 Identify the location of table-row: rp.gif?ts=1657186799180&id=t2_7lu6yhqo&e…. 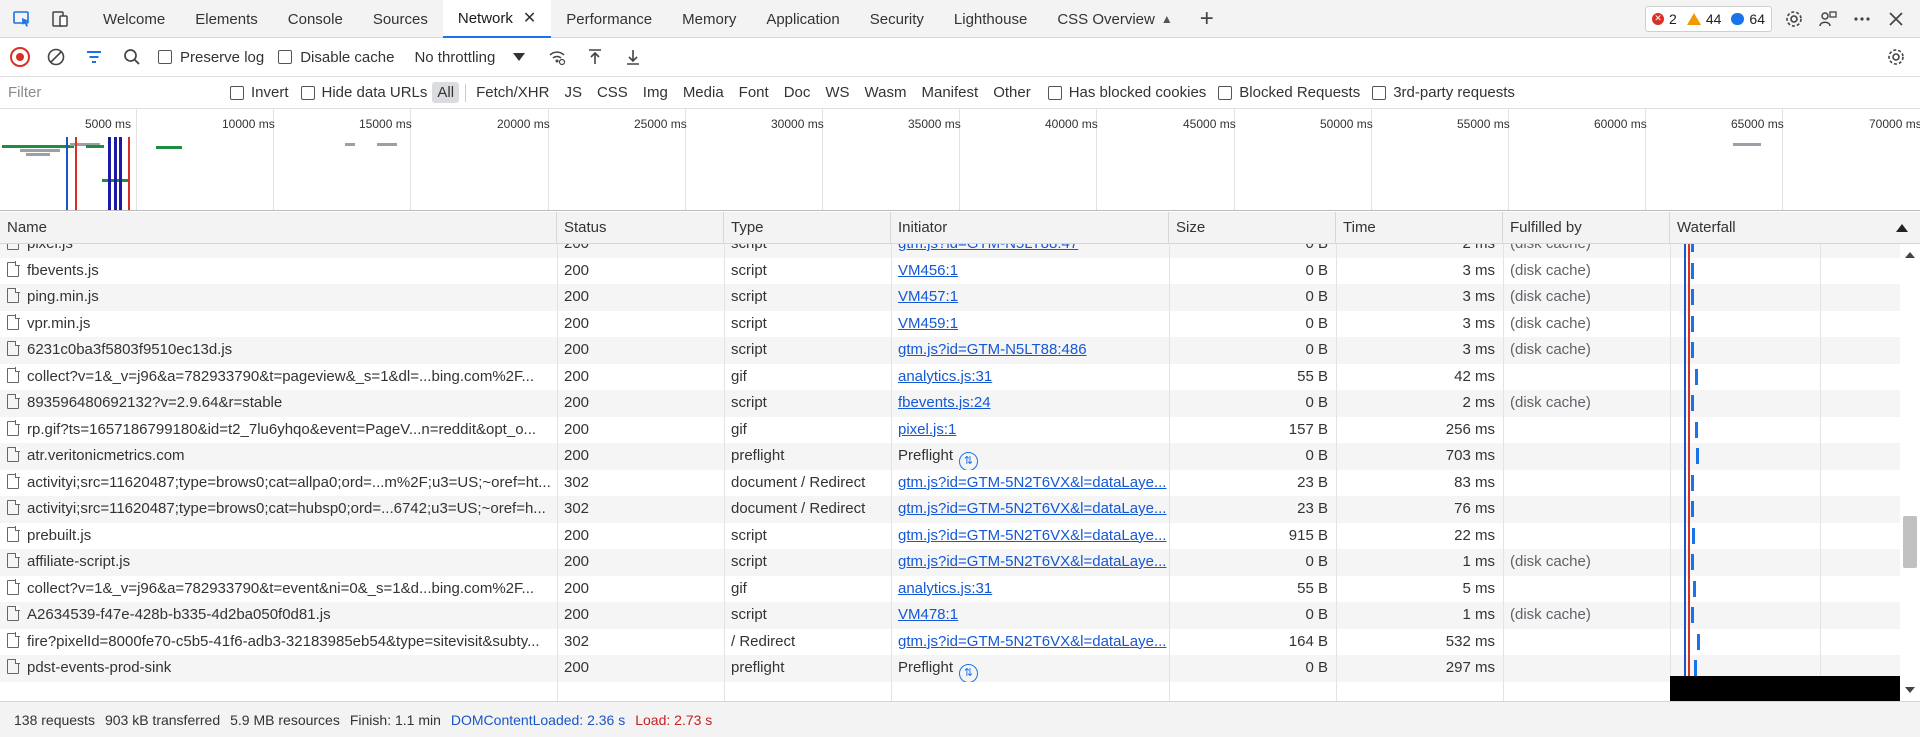
(950, 430).